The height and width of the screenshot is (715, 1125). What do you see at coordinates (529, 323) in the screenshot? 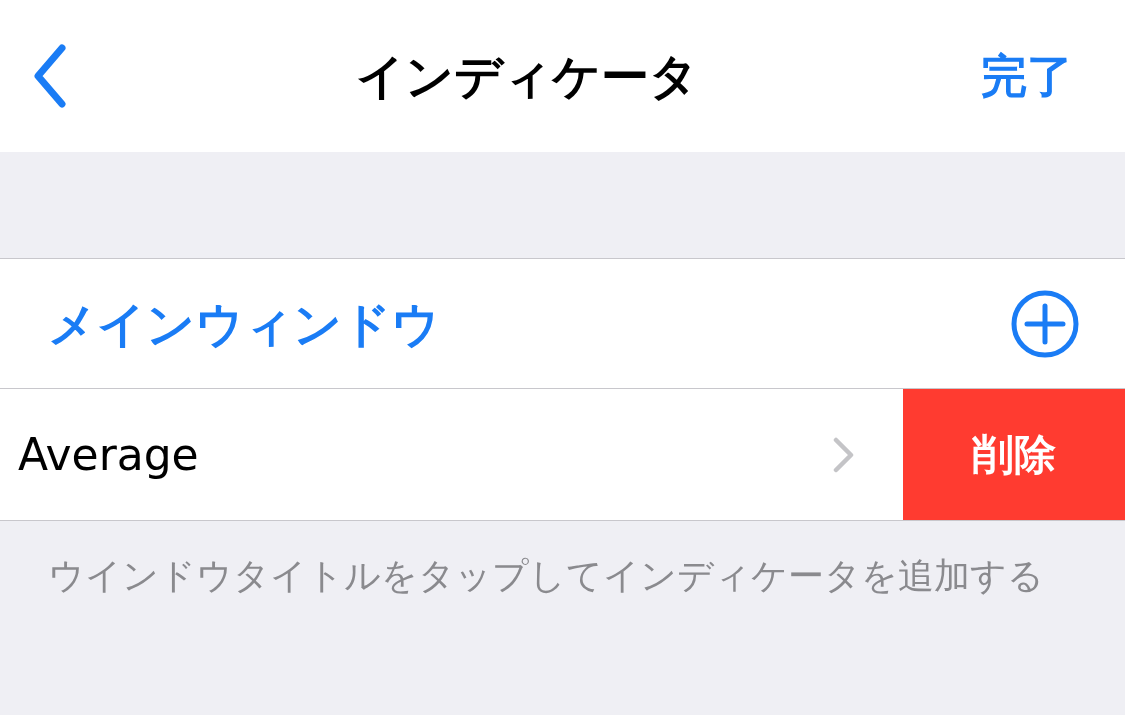
I see `section-title: メインウィンドウ` at bounding box center [529, 323].